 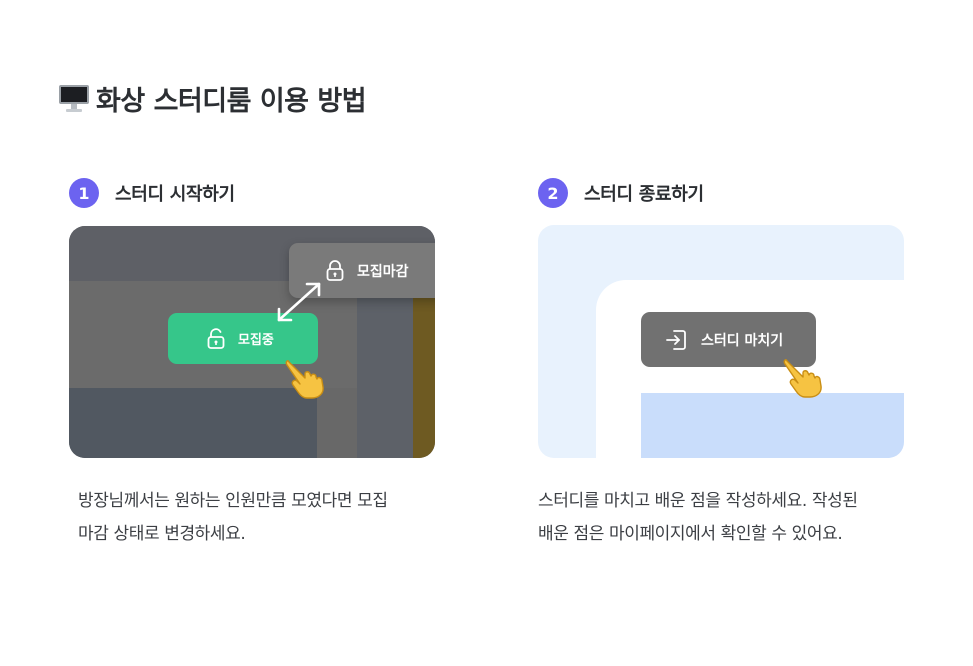 I want to click on exit-icon, so click(x=676, y=339).